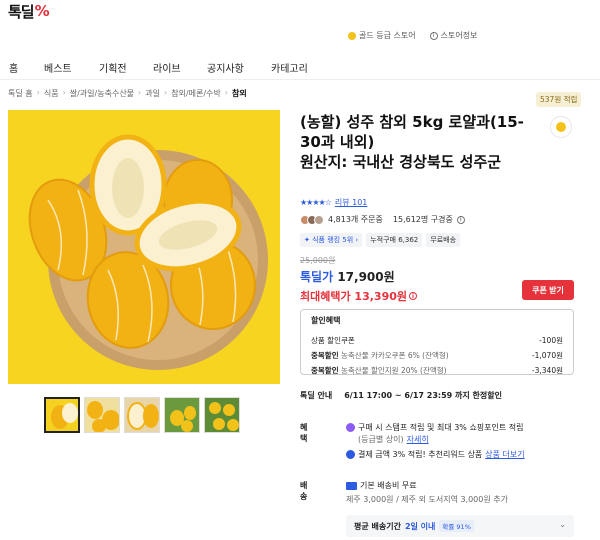 The height and width of the screenshot is (540, 600). I want to click on discount-value: -100원, so click(551, 340).